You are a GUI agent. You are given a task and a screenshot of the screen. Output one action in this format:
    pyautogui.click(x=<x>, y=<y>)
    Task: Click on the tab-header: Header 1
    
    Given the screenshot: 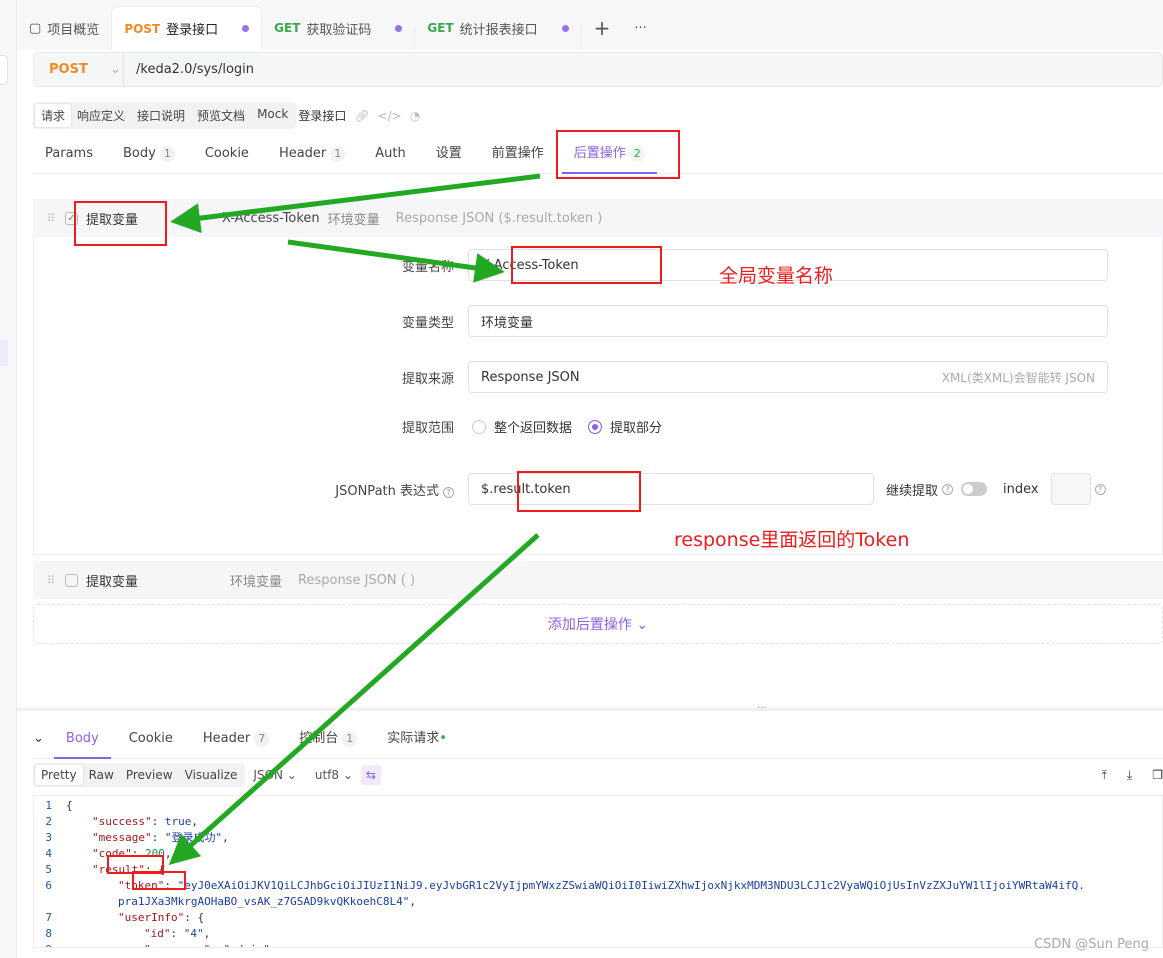 What is the action you would take?
    pyautogui.click(x=312, y=157)
    